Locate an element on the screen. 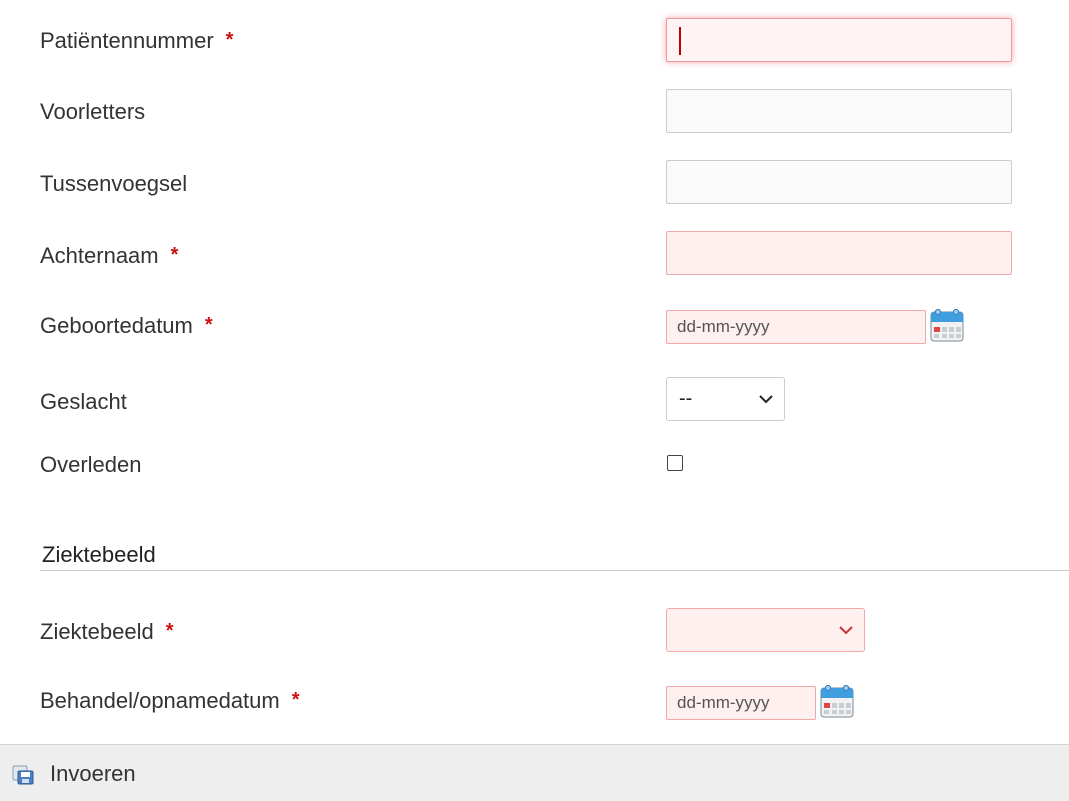 Image resolution: width=1069 pixels, height=801 pixels. section-title: Ziektebeeld is located at coordinates (99, 554).